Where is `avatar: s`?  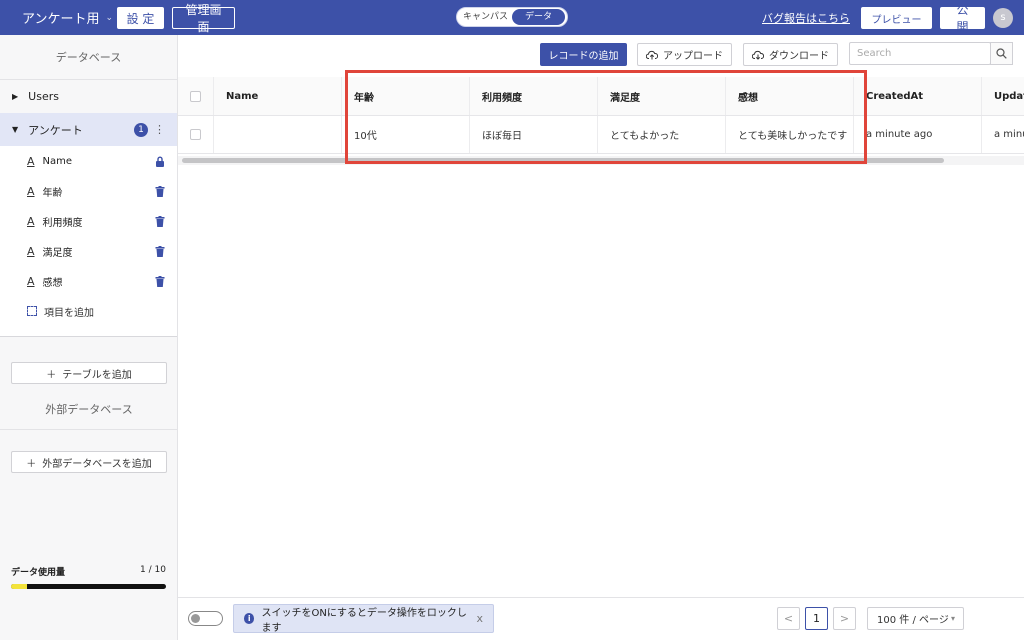
avatar: s is located at coordinates (1003, 18).